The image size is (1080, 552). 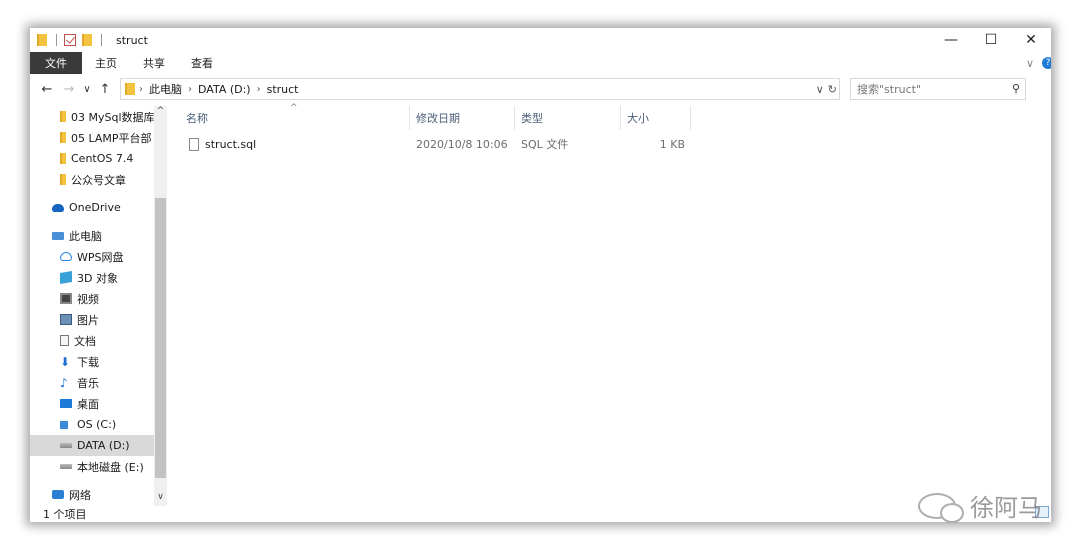 I want to click on nav-item-documents: 文档, so click(x=92, y=340).